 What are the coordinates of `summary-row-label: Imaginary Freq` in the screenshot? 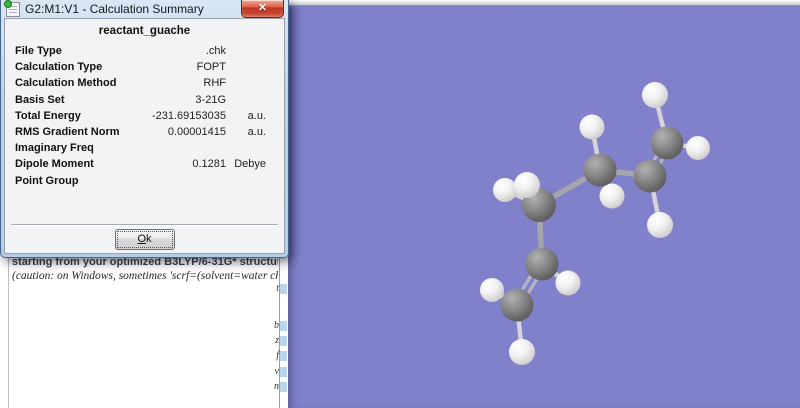 It's located at (54, 148).